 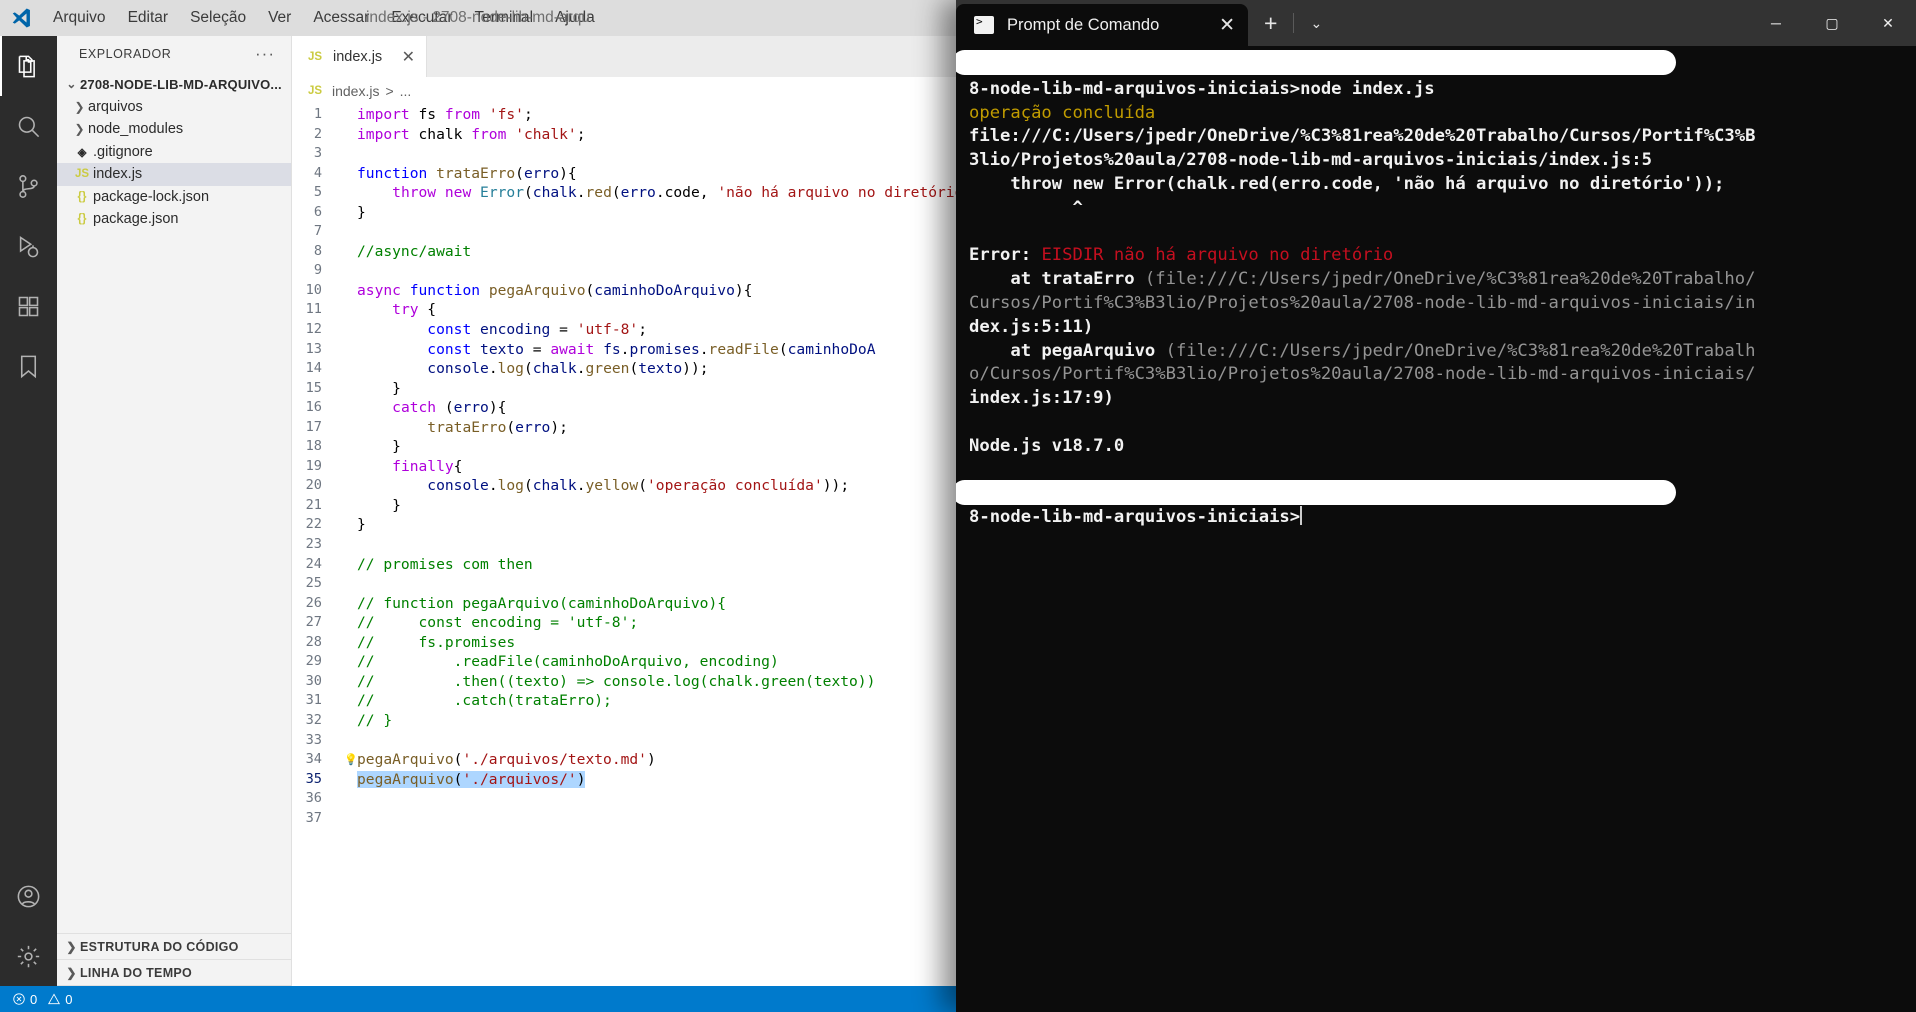 What do you see at coordinates (279, 18) in the screenshot?
I see `menu-ver: Ver` at bounding box center [279, 18].